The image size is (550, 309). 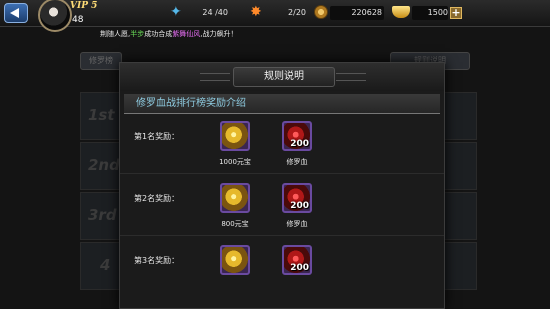 I want to click on energy-icon: ✸, so click(x=256, y=12).